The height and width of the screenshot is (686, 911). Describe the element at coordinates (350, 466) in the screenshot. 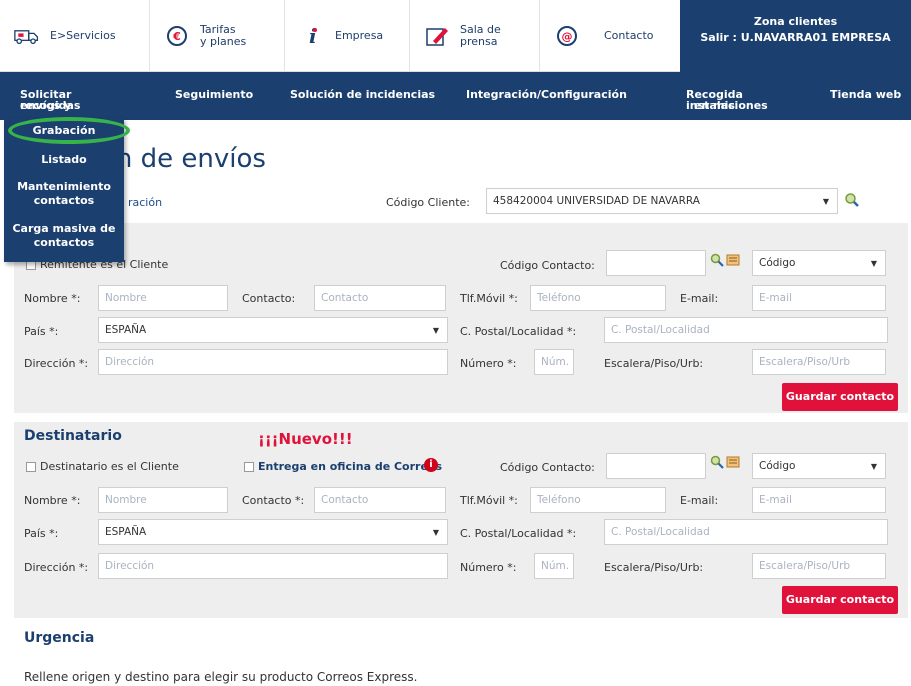

I see `oficina-correos-label: Entrega en oficina de Correos` at that location.